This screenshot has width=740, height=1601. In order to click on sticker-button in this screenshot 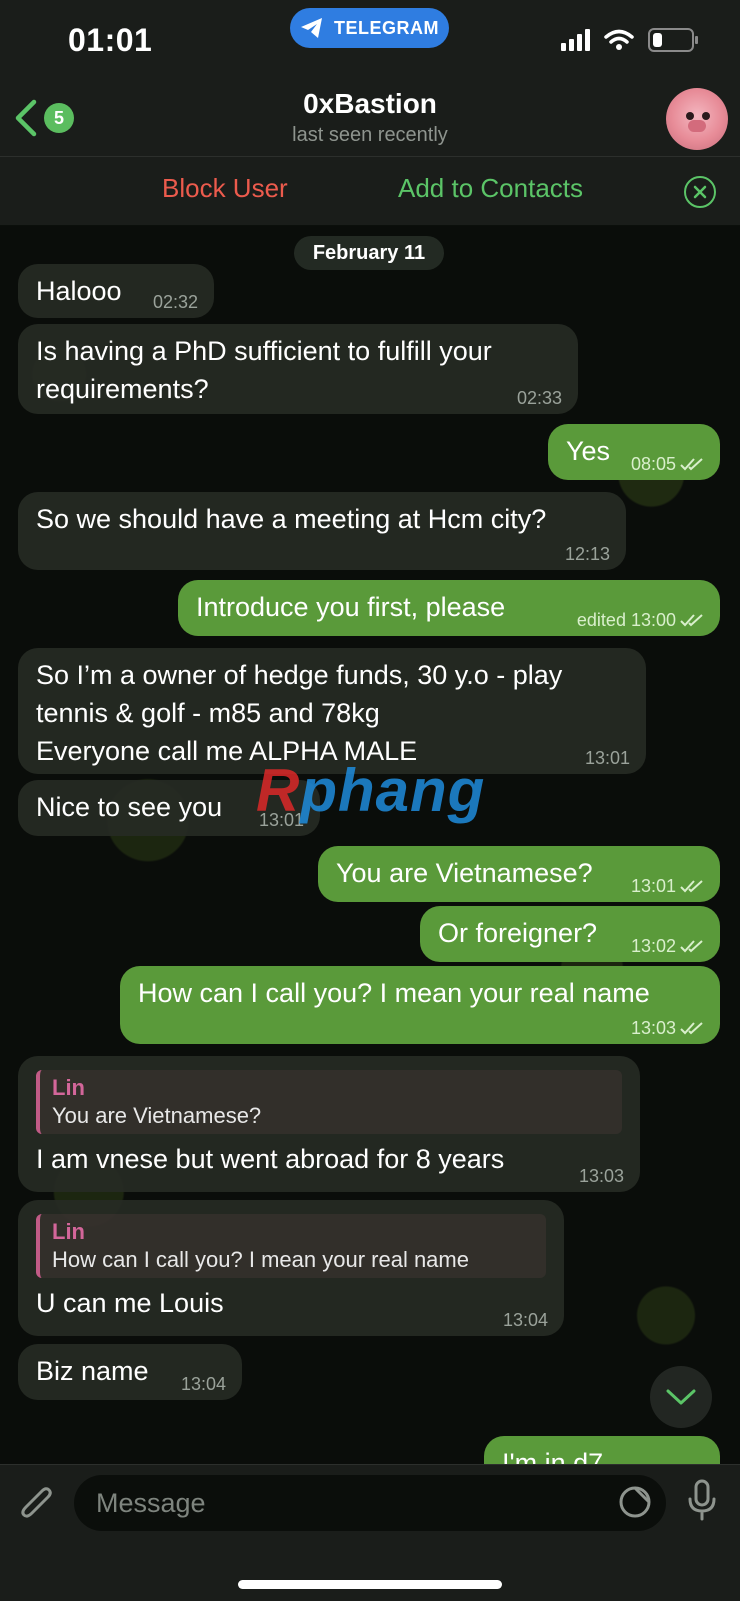, I will do `click(635, 1504)`.